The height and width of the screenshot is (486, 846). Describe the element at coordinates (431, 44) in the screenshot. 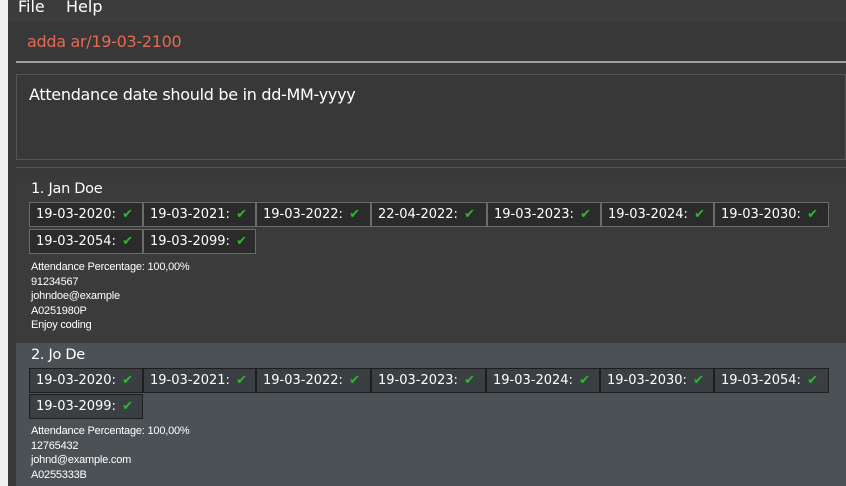

I see `command-input: adda ar/19-03-2100` at that location.